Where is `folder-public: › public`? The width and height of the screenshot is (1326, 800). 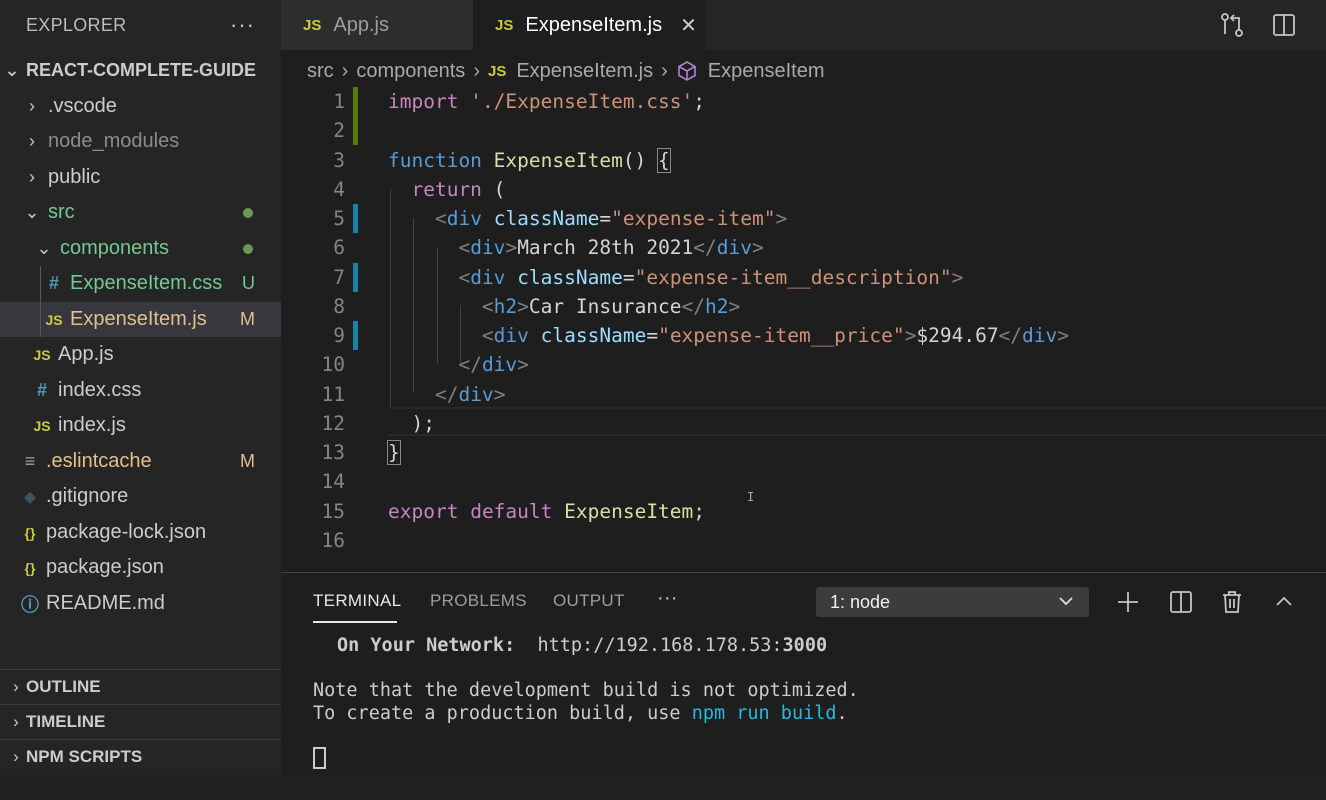
folder-public: › public is located at coordinates (140, 177).